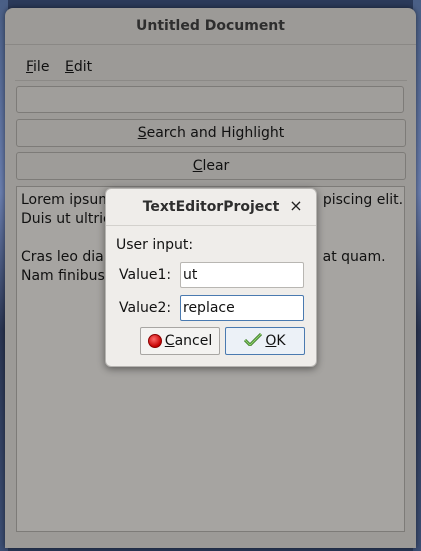 The height and width of the screenshot is (551, 421). What do you see at coordinates (210, 26) in the screenshot?
I see `window-title: Untitled Document` at bounding box center [210, 26].